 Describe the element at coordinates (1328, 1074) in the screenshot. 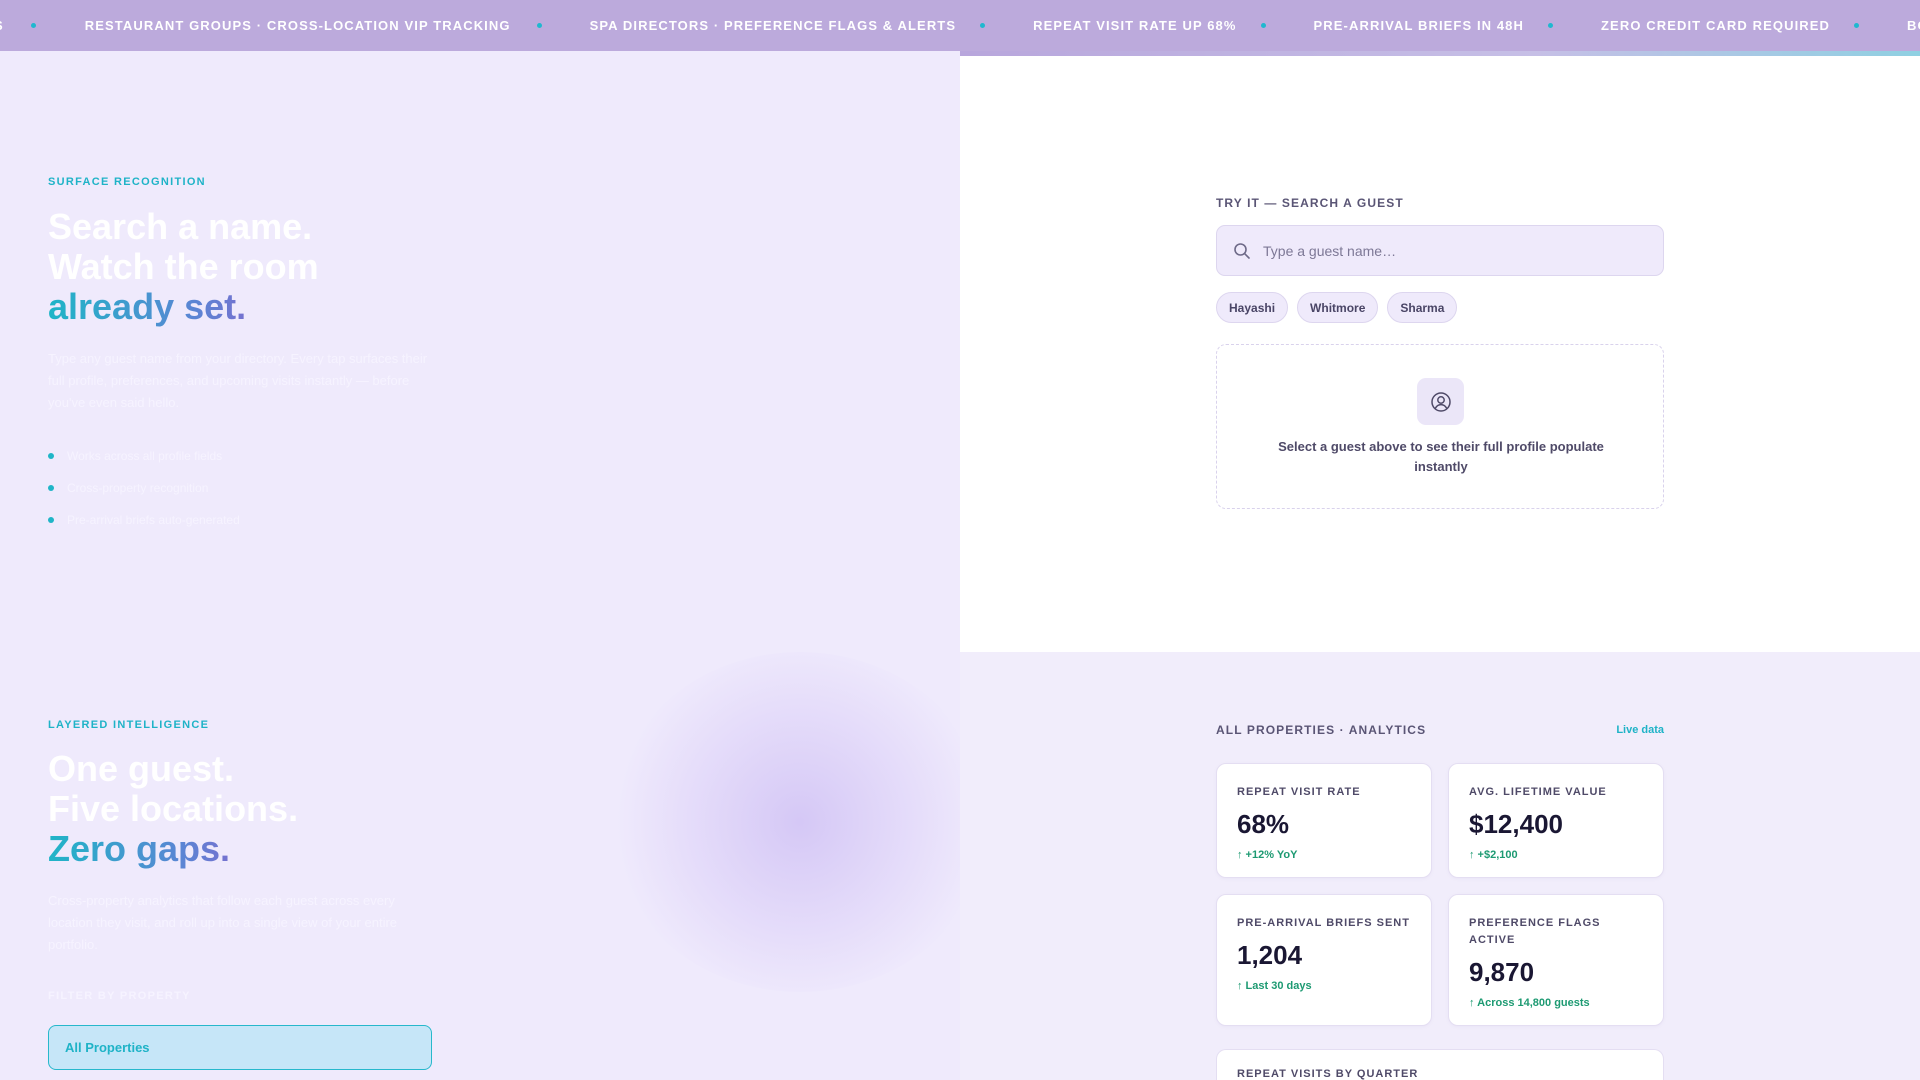

I see `chart-title: REPEAT VISITS BY QUARTER` at that location.